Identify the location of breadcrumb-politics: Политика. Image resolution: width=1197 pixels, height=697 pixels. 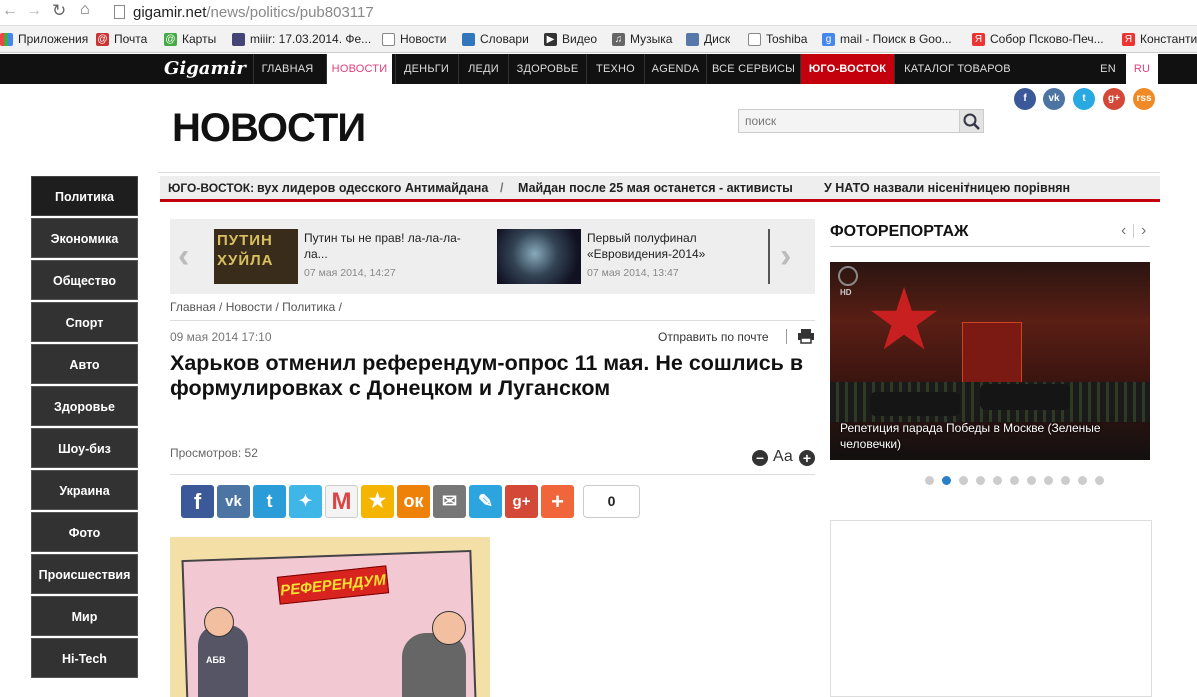
(308, 307).